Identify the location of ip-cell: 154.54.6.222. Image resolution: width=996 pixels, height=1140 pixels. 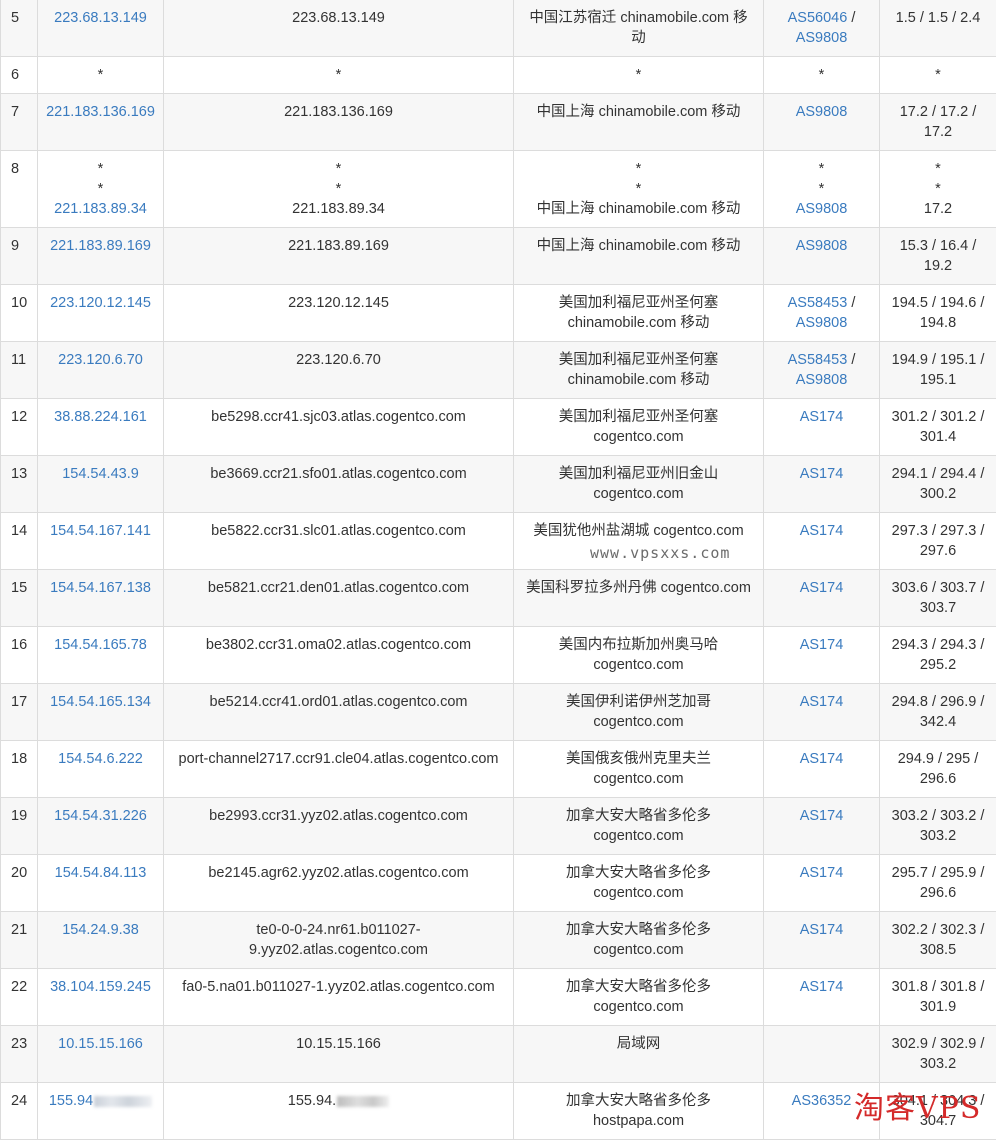
(101, 769).